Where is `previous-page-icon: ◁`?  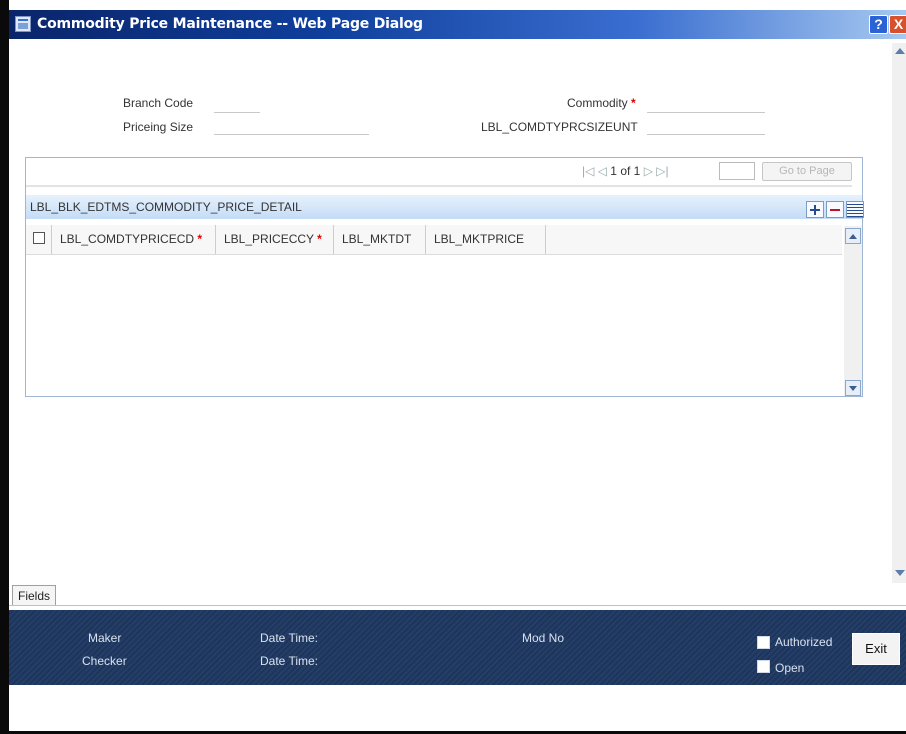 previous-page-icon: ◁ is located at coordinates (602, 171).